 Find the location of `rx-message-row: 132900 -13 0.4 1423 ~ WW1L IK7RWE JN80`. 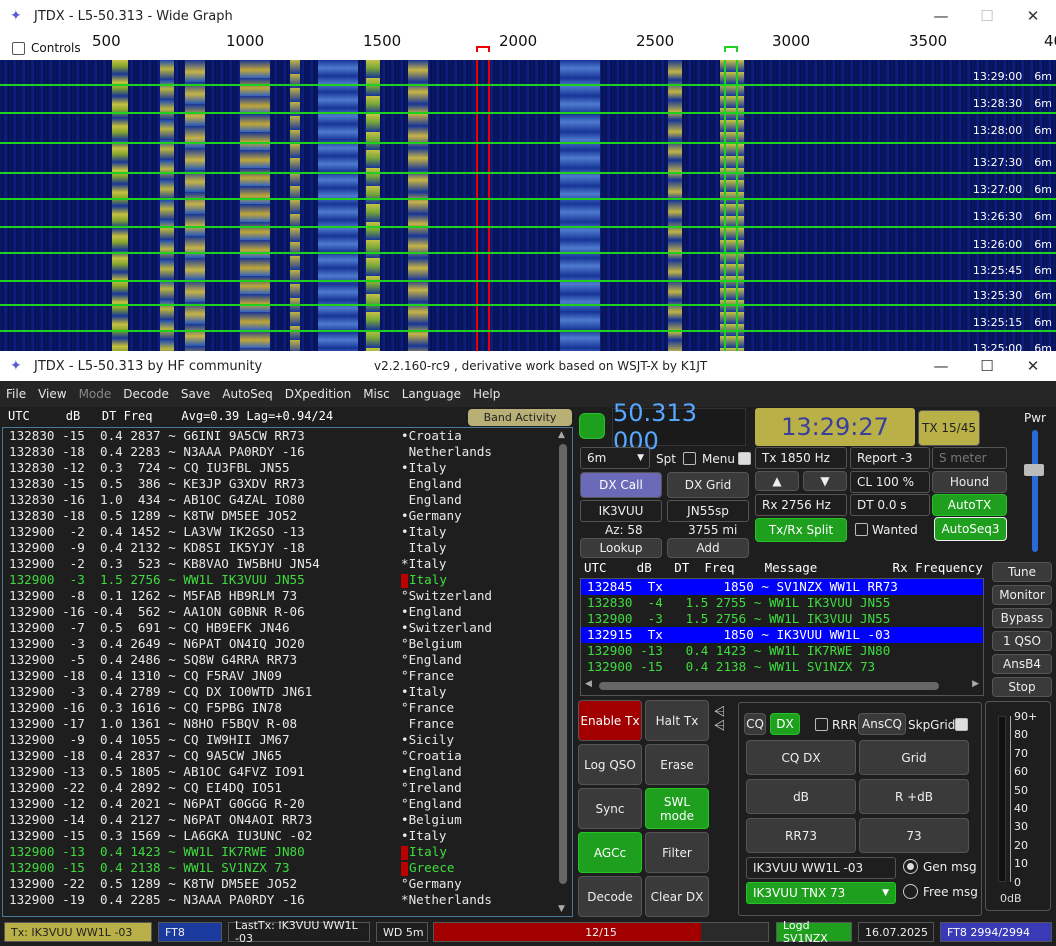

rx-message-row: 132900 -13 0.4 1423 ~ WW1L IK7RWE JN80 is located at coordinates (782, 651).